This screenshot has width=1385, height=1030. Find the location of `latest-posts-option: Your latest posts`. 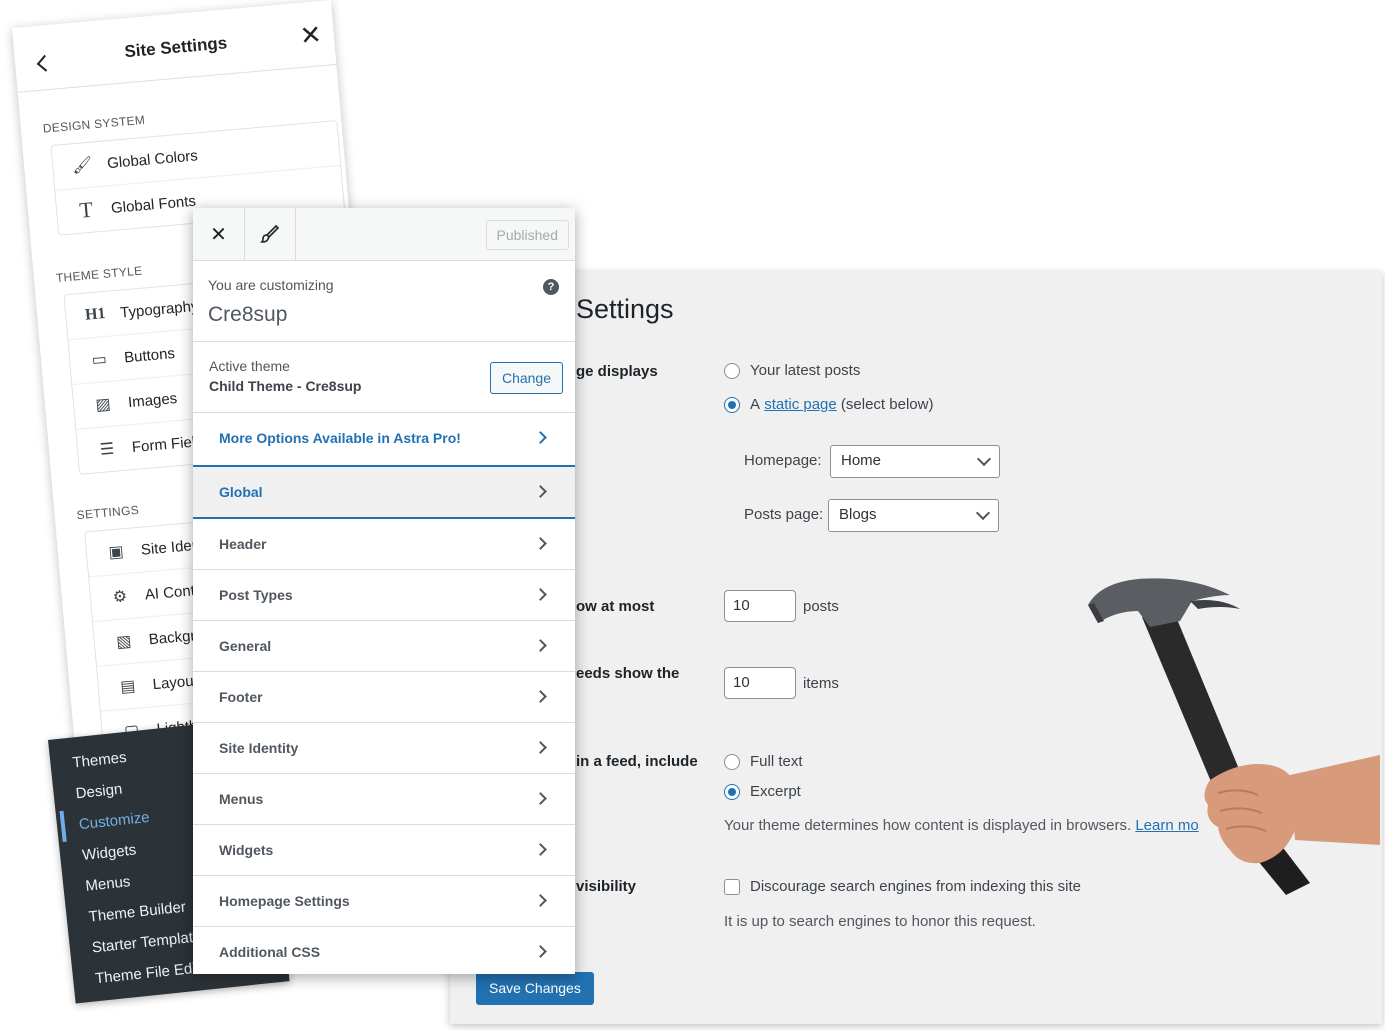

latest-posts-option: Your latest posts is located at coordinates (792, 370).